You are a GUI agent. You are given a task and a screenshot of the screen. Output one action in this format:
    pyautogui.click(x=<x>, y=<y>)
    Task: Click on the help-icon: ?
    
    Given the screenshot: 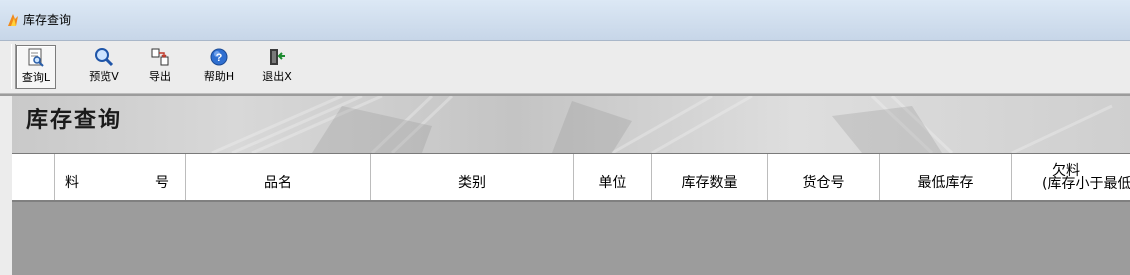 What is the action you would take?
    pyautogui.click(x=219, y=57)
    